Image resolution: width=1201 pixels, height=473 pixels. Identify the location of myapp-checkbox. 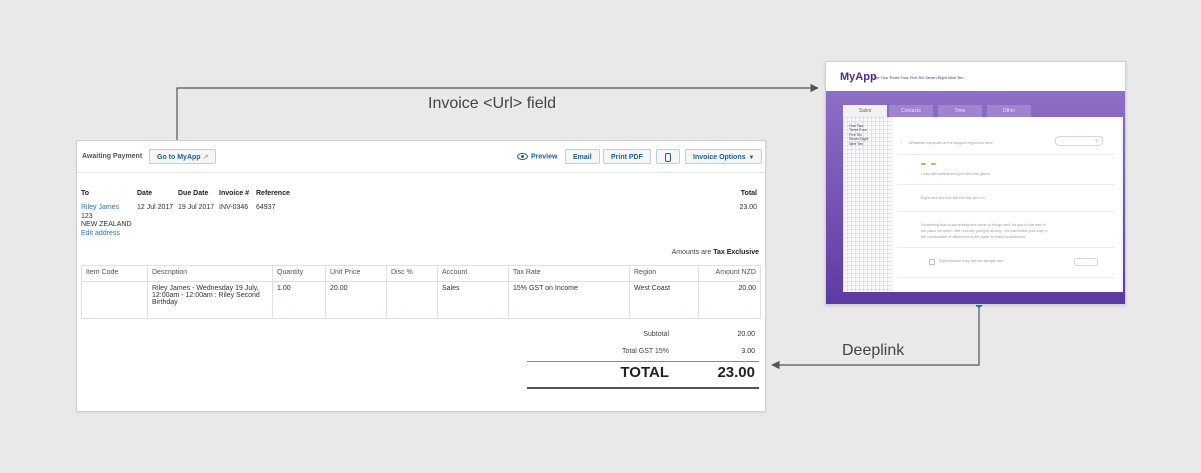
(932, 262).